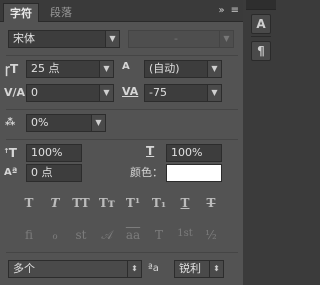  I want to click on vertical-scale-input: 100%, so click(54, 153).